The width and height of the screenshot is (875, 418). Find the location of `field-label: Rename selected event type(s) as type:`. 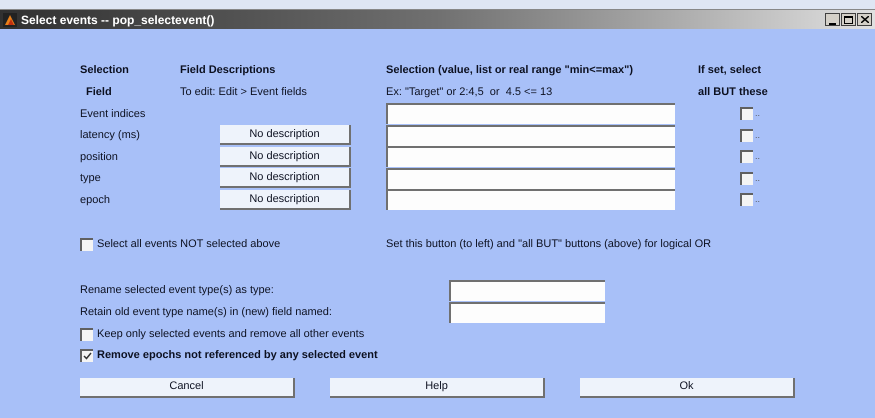

field-label: Rename selected event type(s) as type: is located at coordinates (177, 290).